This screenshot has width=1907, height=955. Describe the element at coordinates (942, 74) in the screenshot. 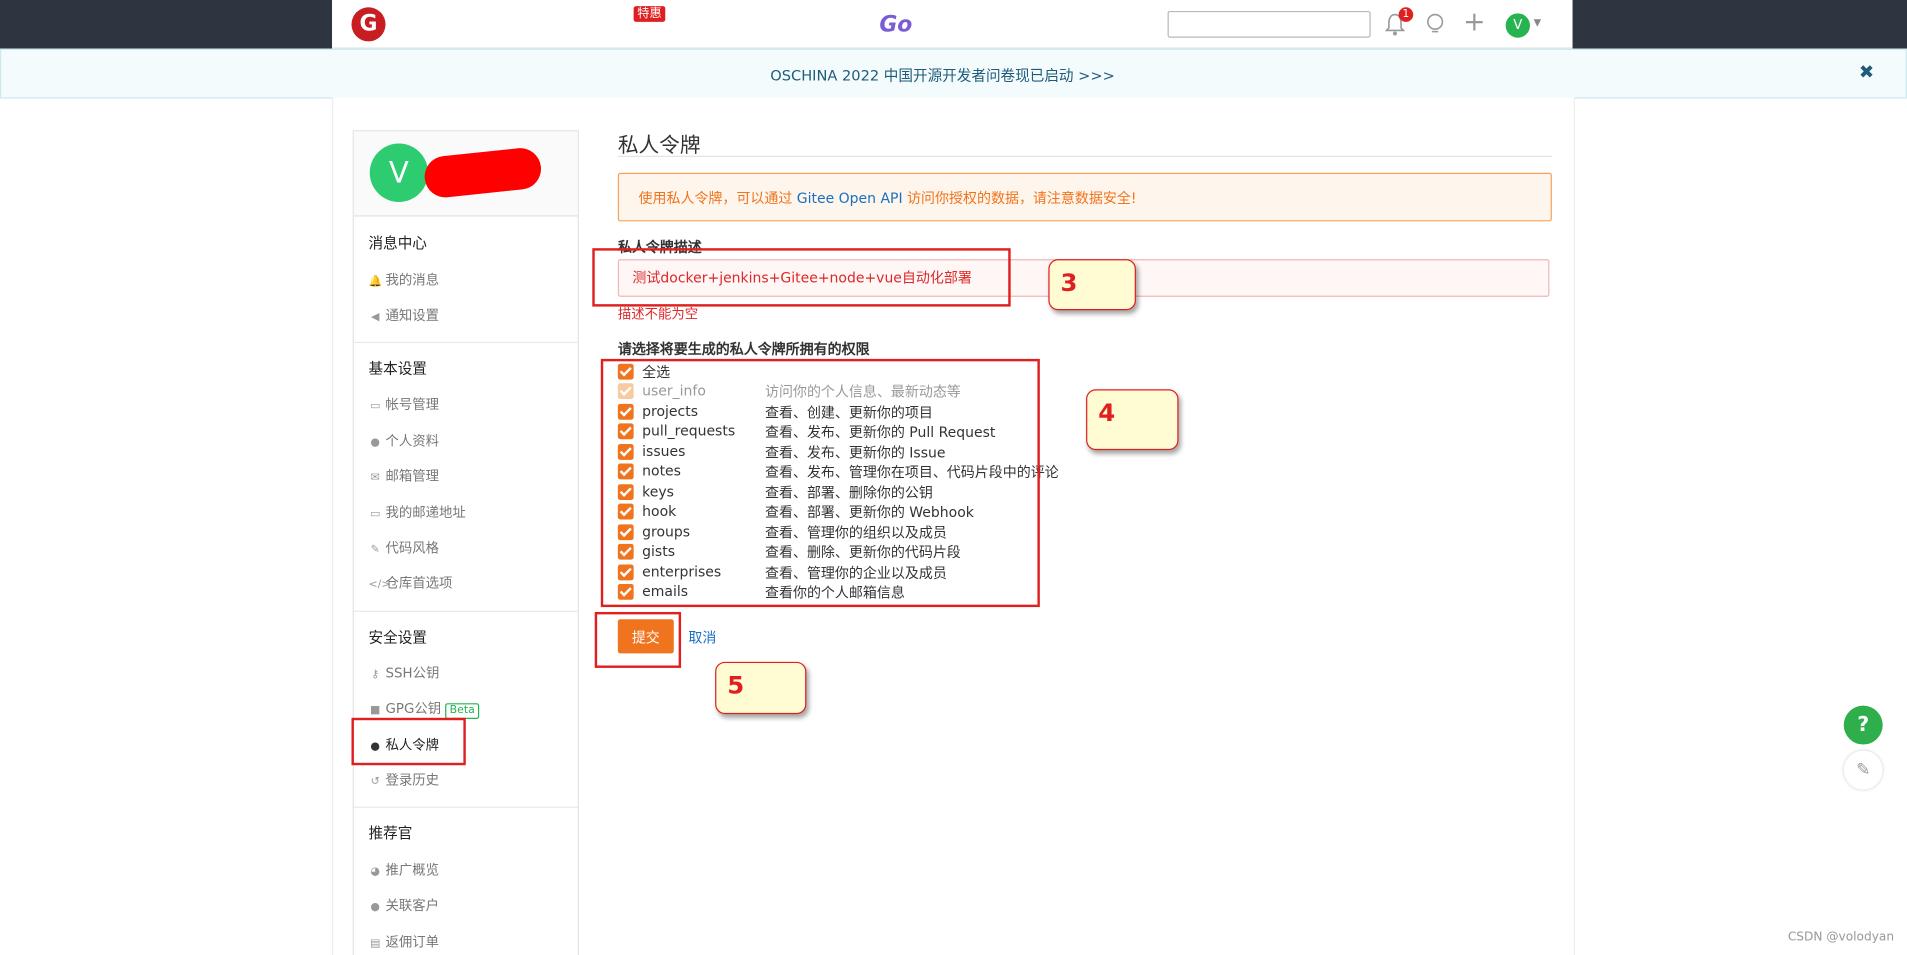

I see `announcement-link: OSCHINA 2022 中国开源开发者问卷现已启动 >>>` at that location.